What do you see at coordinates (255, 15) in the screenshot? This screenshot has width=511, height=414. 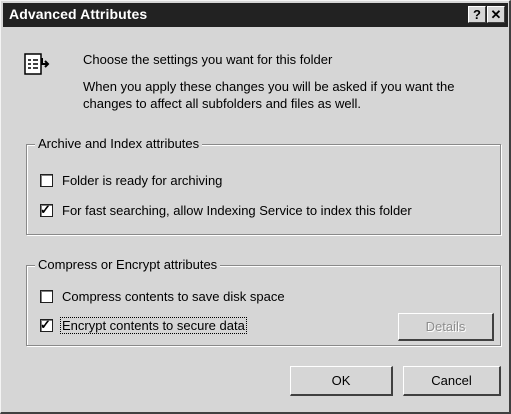 I see `title-bar: Advanced Attributes ? ✕` at bounding box center [255, 15].